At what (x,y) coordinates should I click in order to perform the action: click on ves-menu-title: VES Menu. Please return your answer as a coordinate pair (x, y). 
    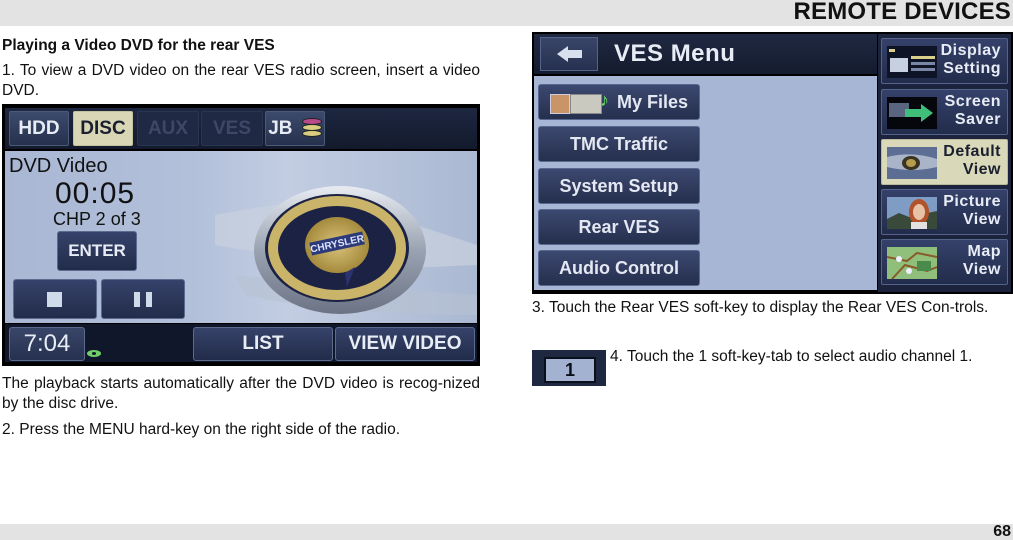
    Looking at the image, I should click on (675, 53).